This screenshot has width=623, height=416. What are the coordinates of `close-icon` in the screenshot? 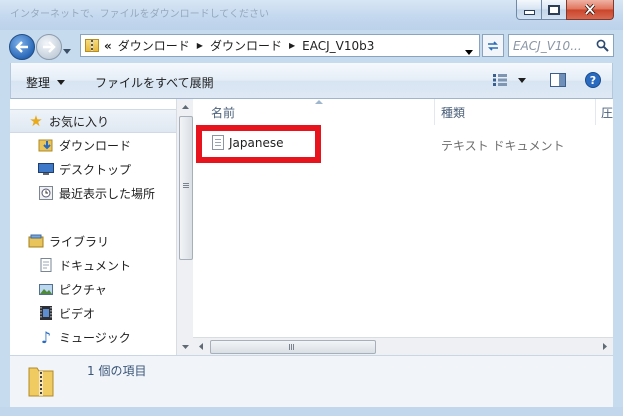 It's located at (590, 9).